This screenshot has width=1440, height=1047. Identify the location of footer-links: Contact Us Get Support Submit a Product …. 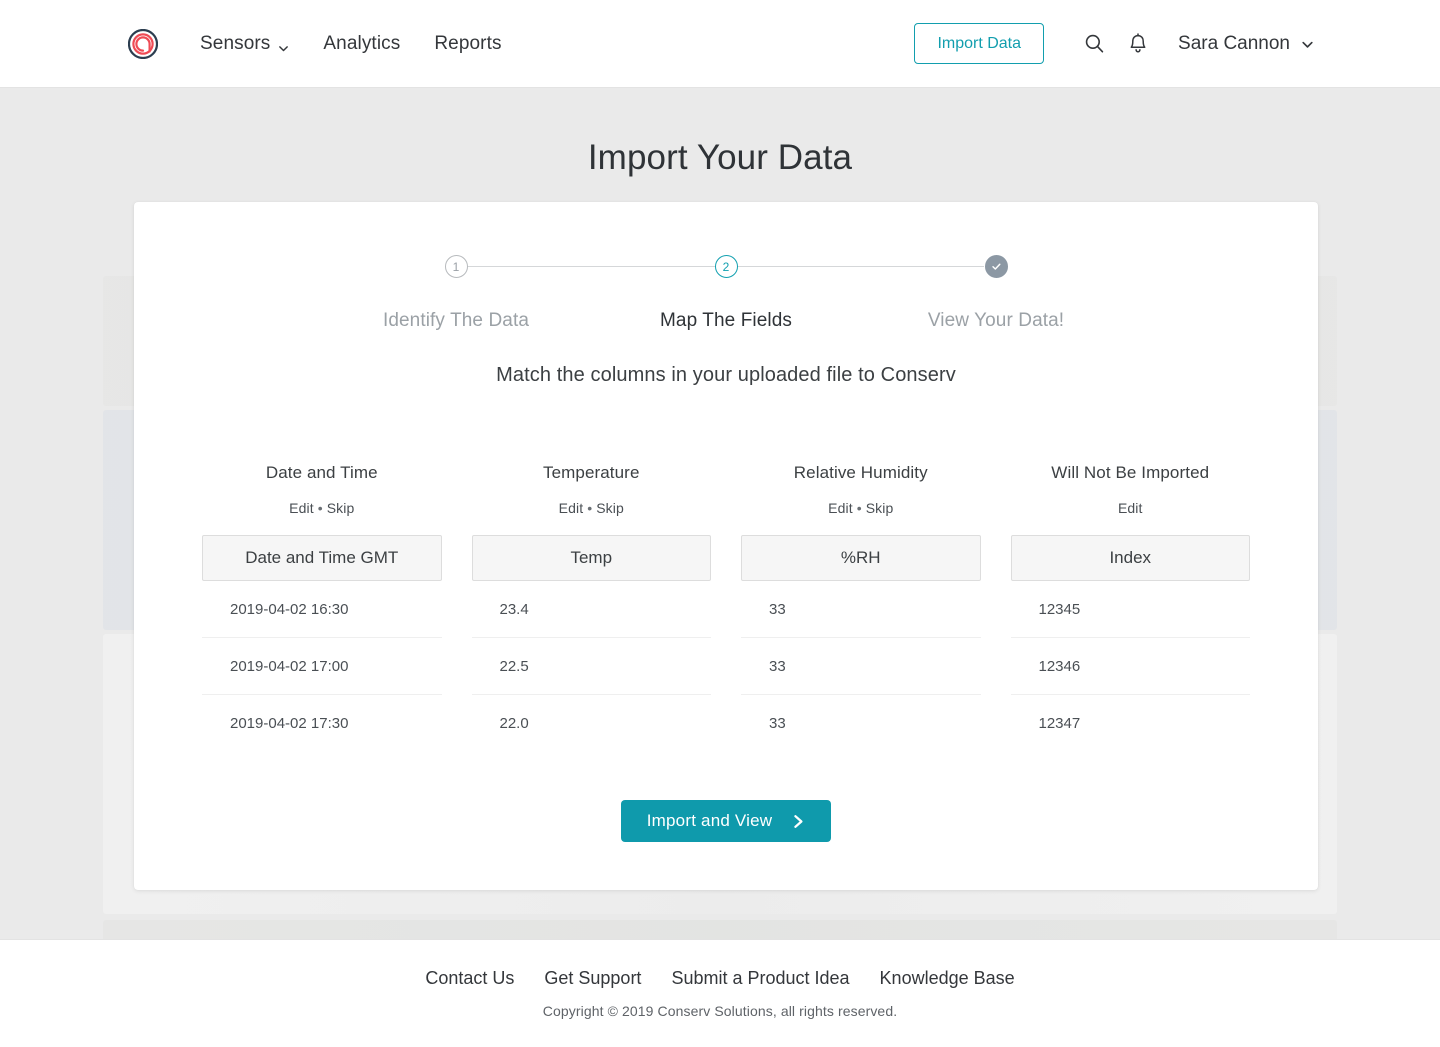
(719, 978).